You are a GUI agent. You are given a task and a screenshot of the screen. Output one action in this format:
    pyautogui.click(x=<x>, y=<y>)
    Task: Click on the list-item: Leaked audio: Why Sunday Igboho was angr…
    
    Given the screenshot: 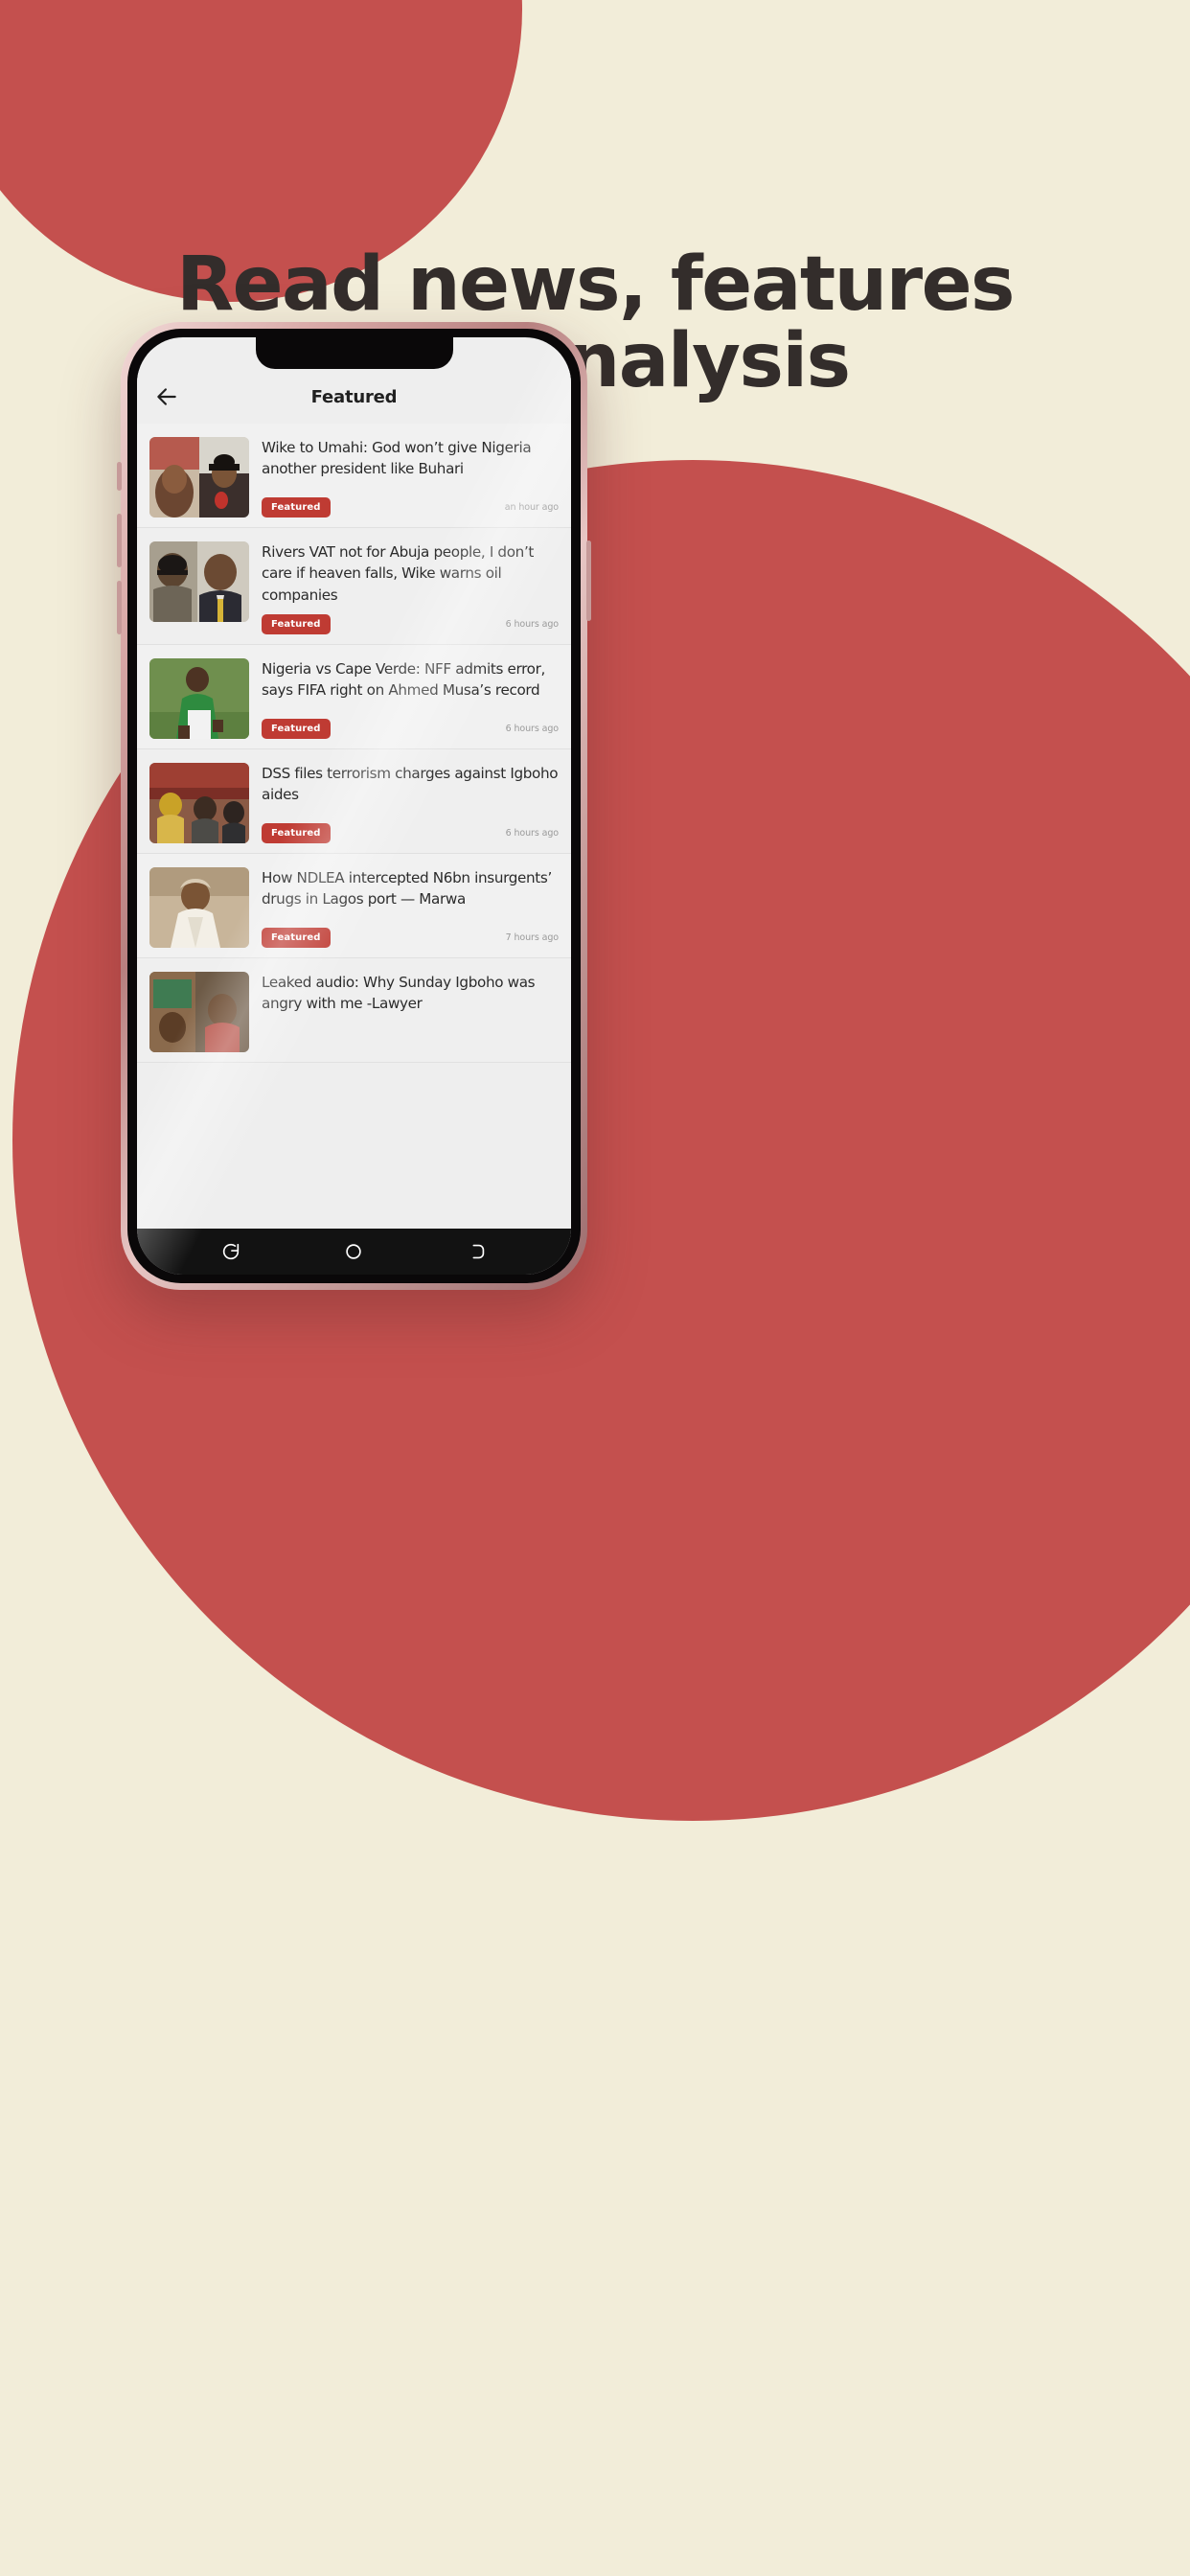 What is the action you would take?
    pyautogui.click(x=354, y=1011)
    